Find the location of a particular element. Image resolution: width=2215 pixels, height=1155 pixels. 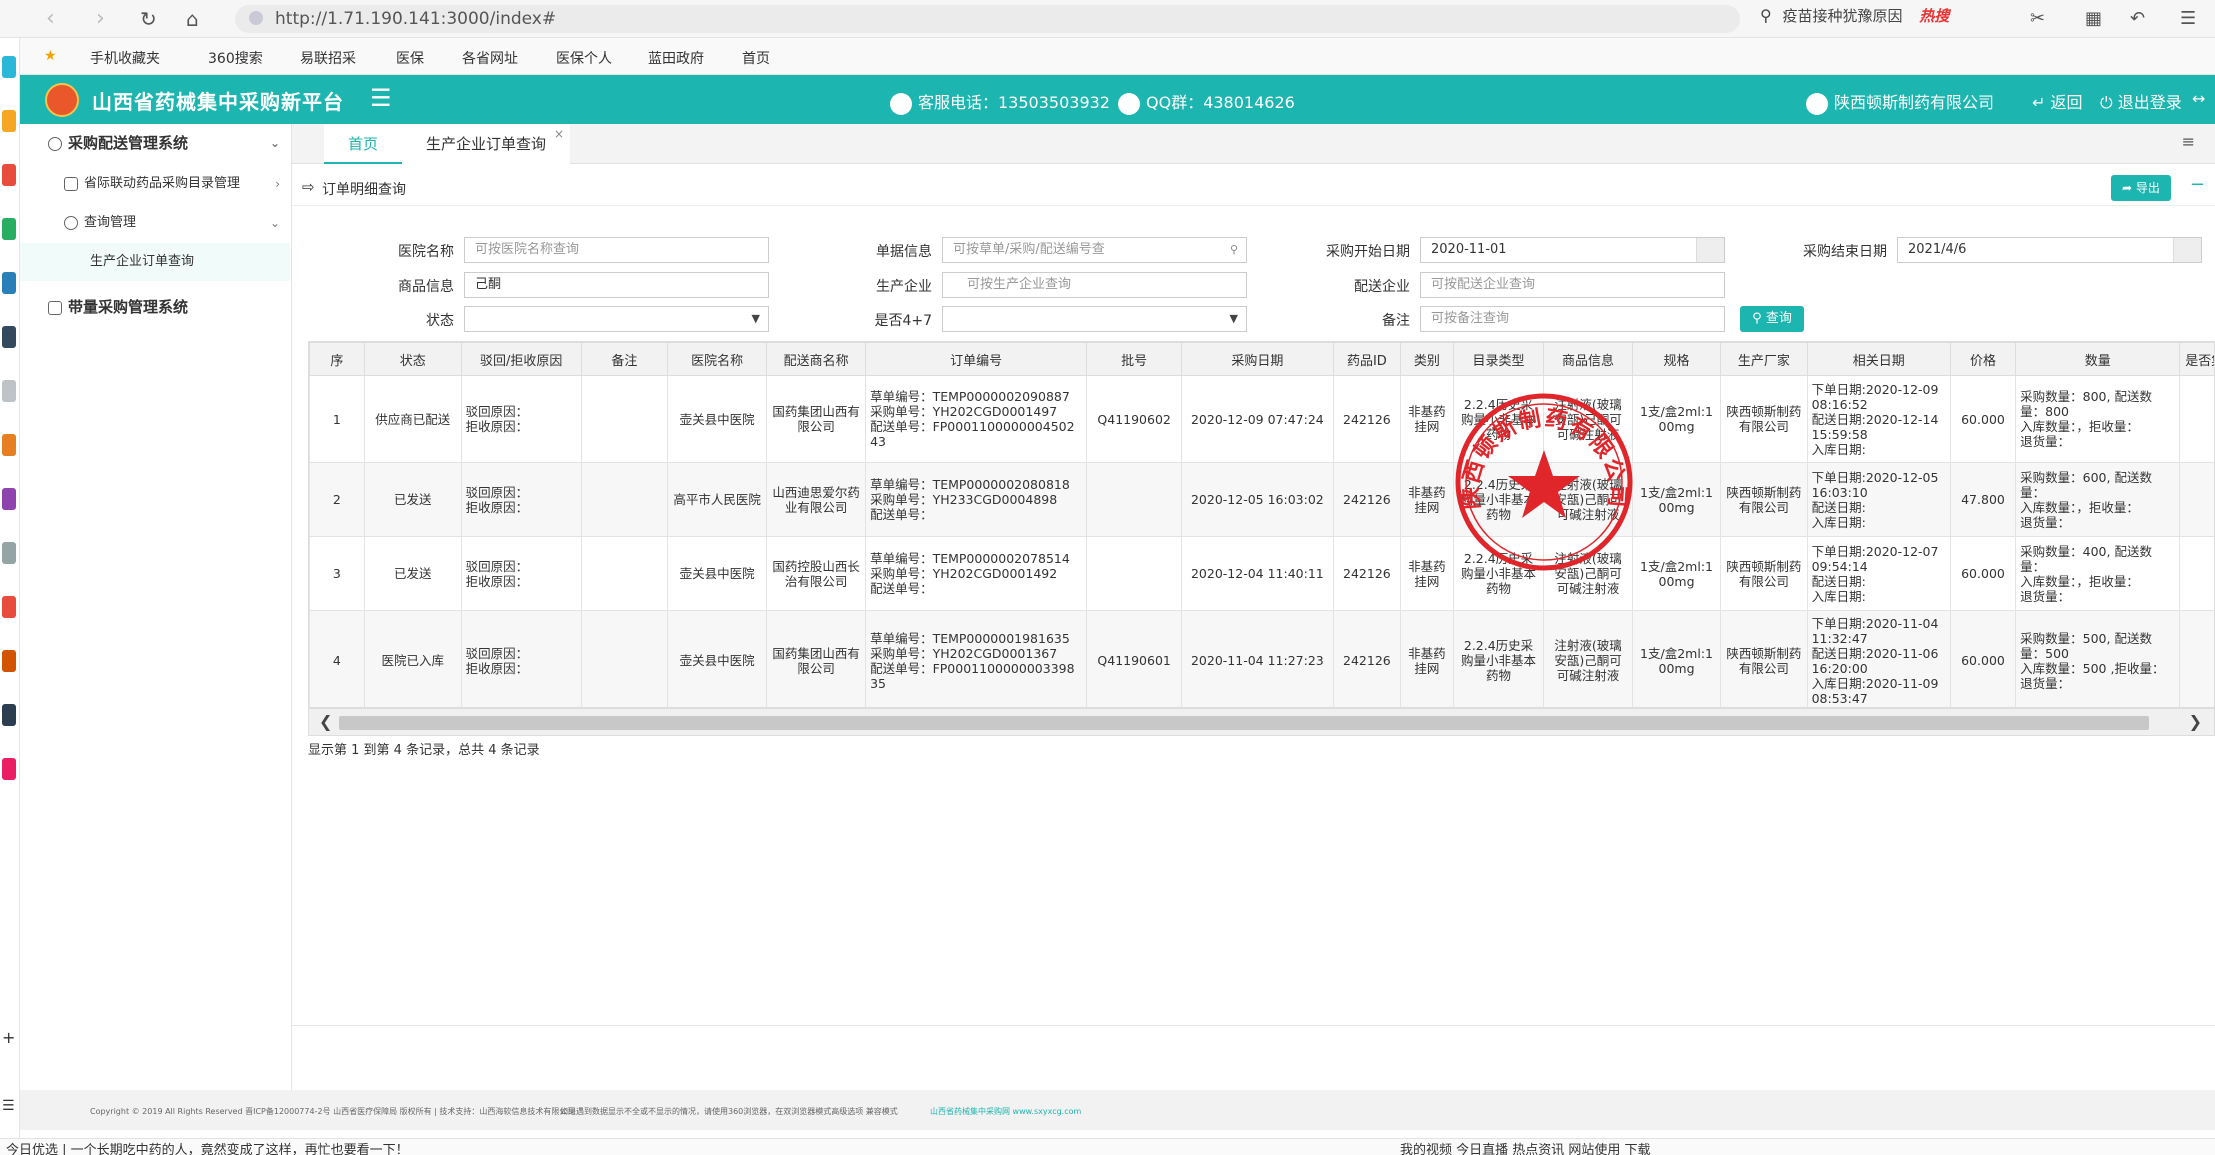

horizontal-scrollbar: ❮ ❯ is located at coordinates (1261, 722).